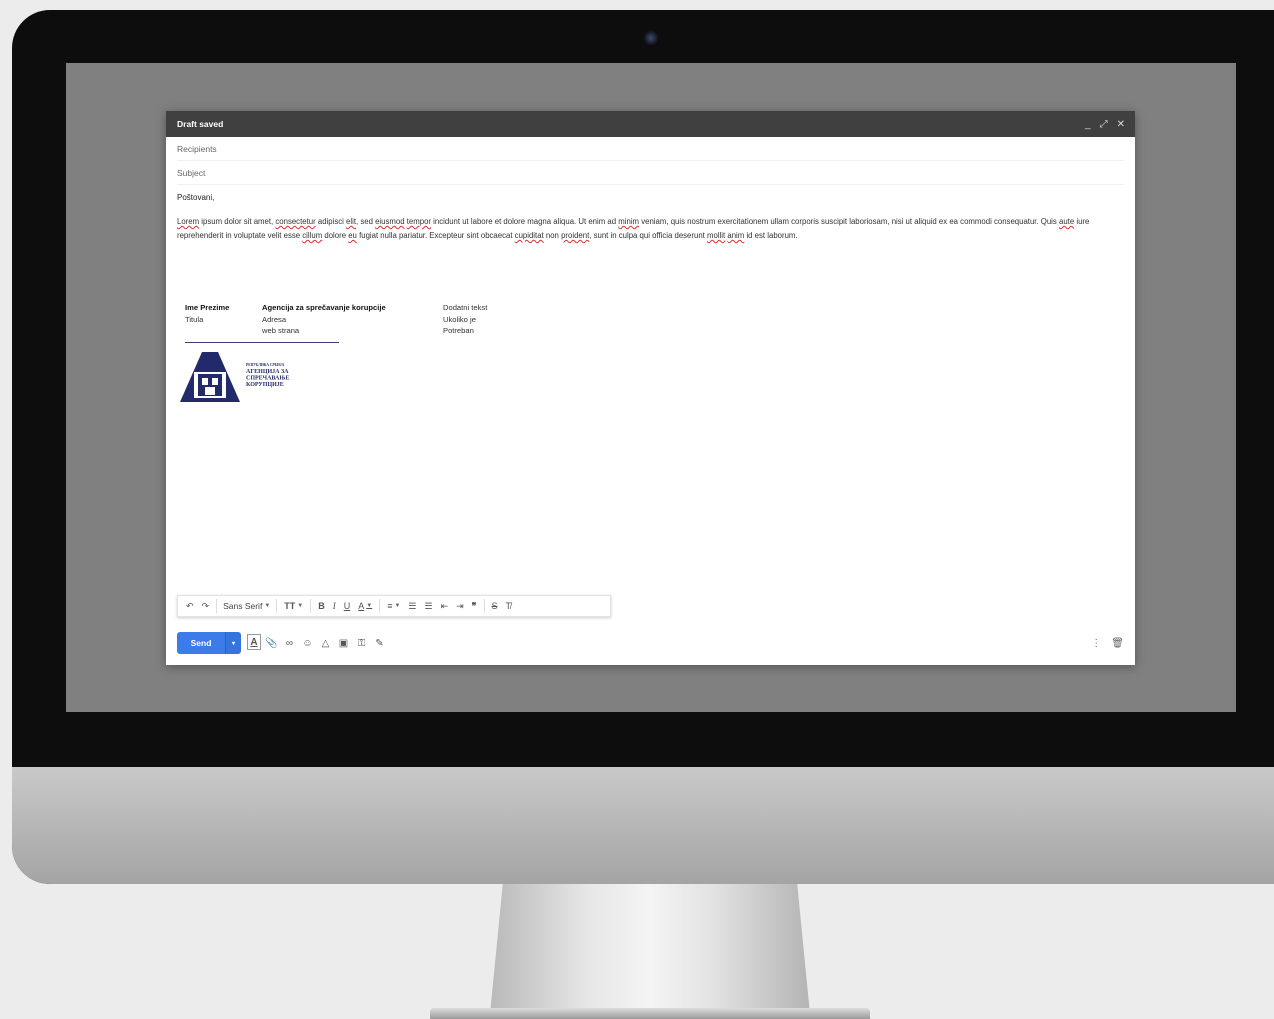 This screenshot has width=1274, height=1019. I want to click on webcam, so click(651, 38).